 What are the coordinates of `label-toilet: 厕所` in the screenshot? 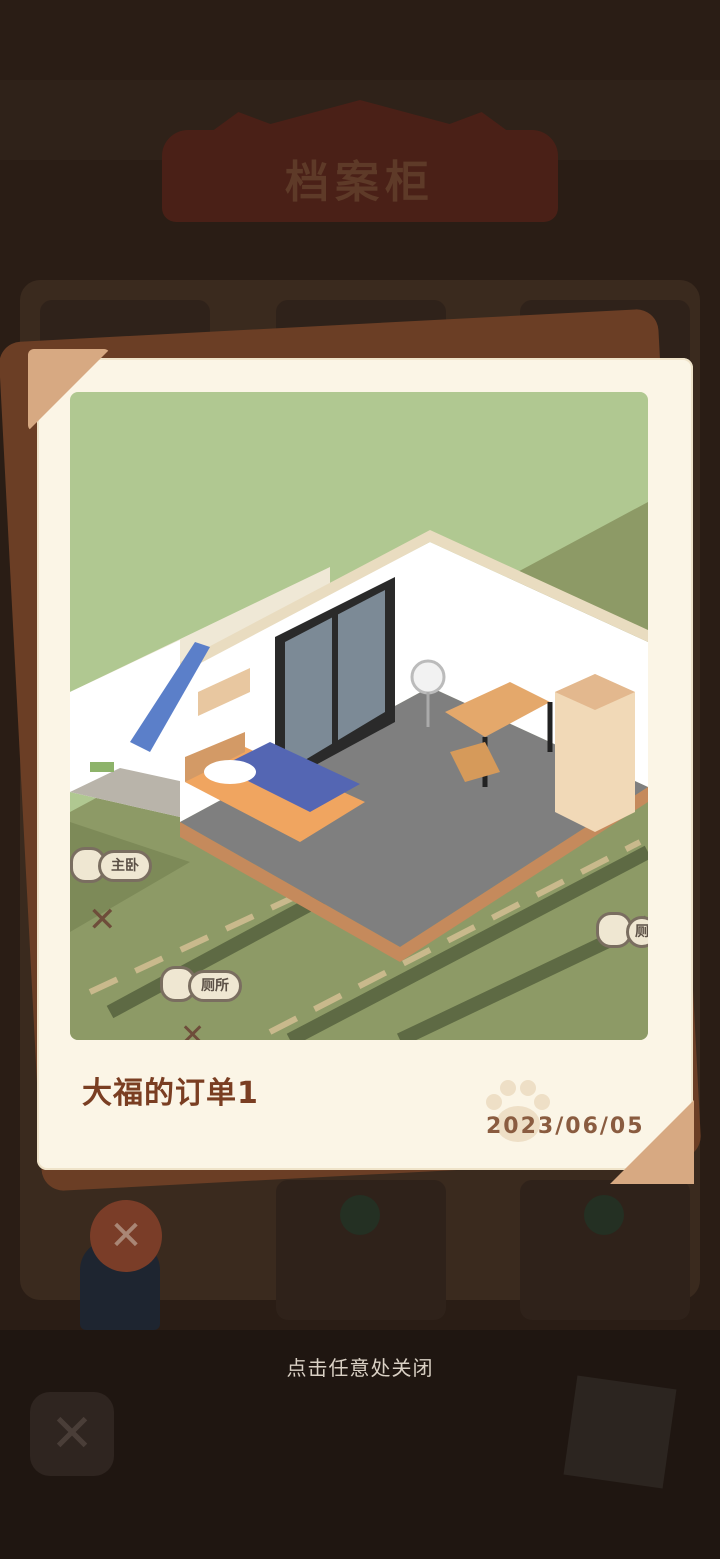 It's located at (215, 986).